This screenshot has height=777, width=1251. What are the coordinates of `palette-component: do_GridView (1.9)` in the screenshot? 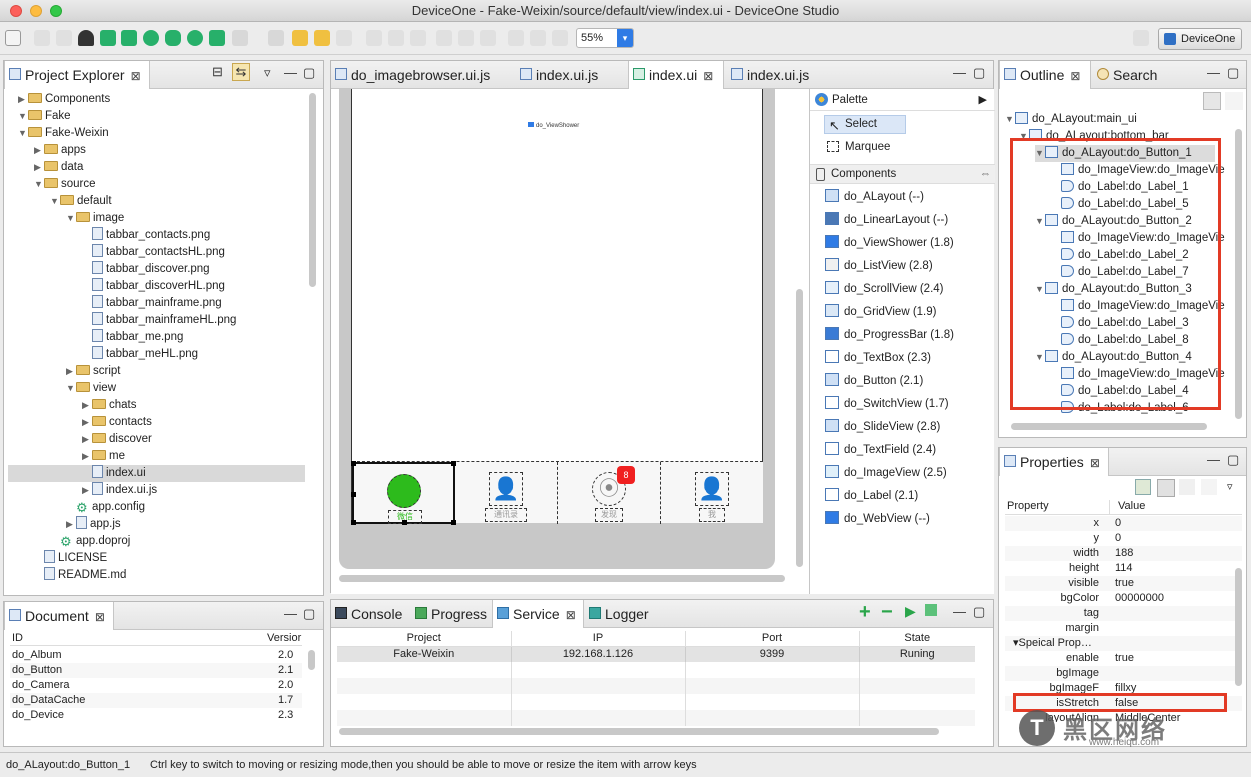 It's located at (880, 312).